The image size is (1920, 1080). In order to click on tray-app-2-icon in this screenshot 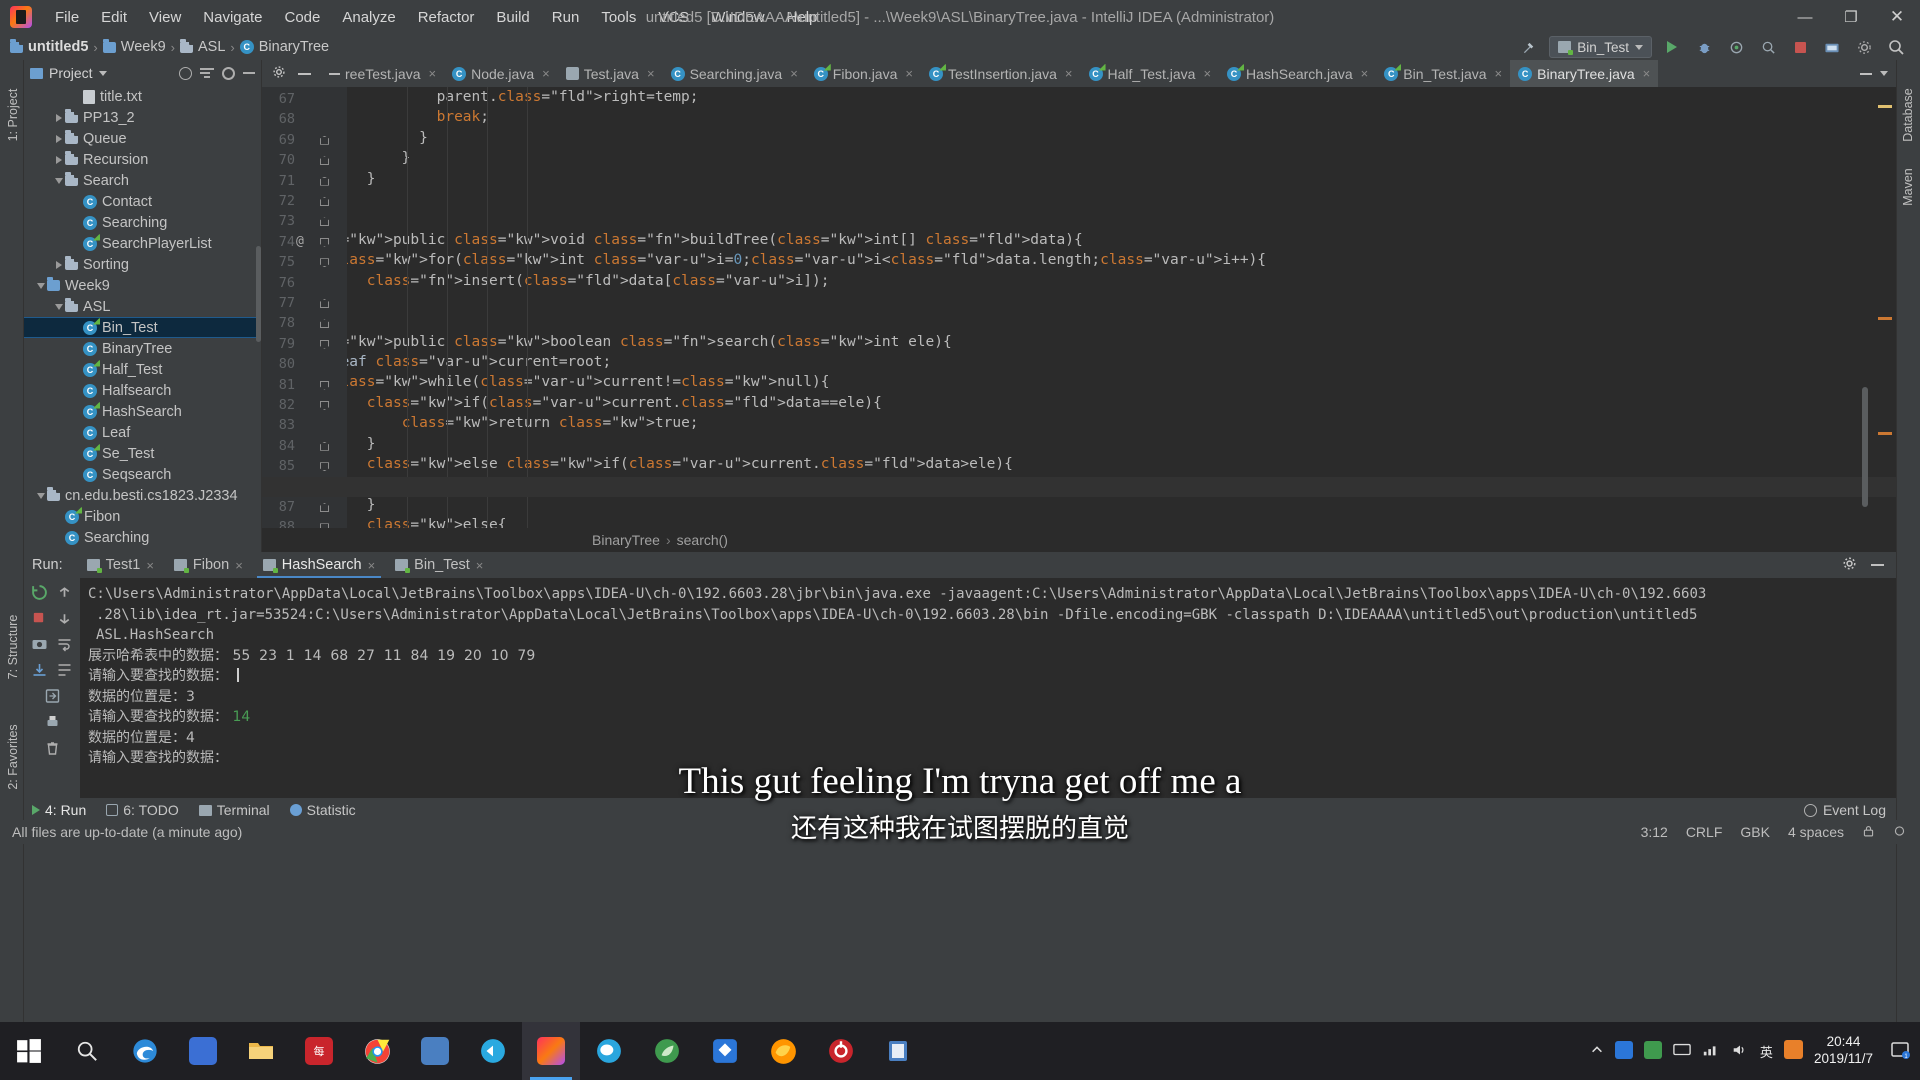, I will do `click(1652, 1051)`.